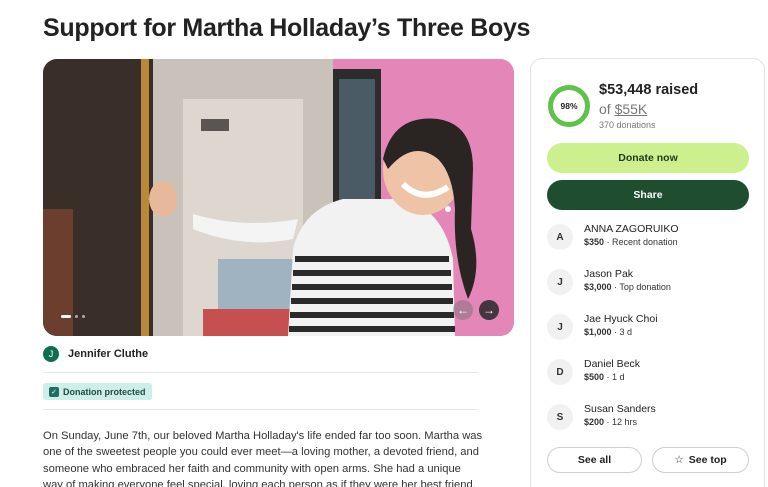  Describe the element at coordinates (625, 422) in the screenshot. I see `donation-note: 12 hrs` at that location.